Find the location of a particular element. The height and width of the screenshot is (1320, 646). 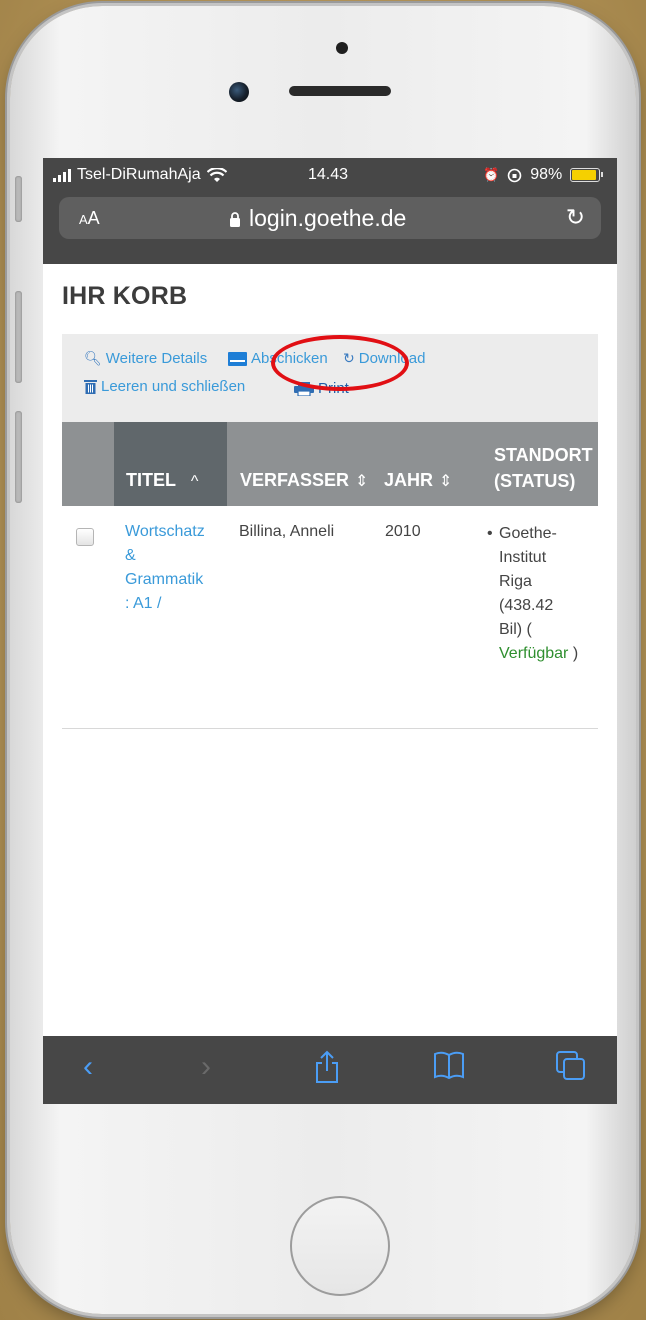

url-text: login.goethe.de is located at coordinates (328, 218).